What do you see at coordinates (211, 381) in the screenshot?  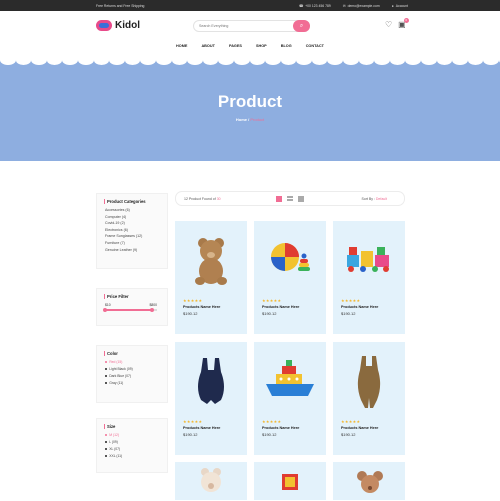 I see `navy-romper-icon` at bounding box center [211, 381].